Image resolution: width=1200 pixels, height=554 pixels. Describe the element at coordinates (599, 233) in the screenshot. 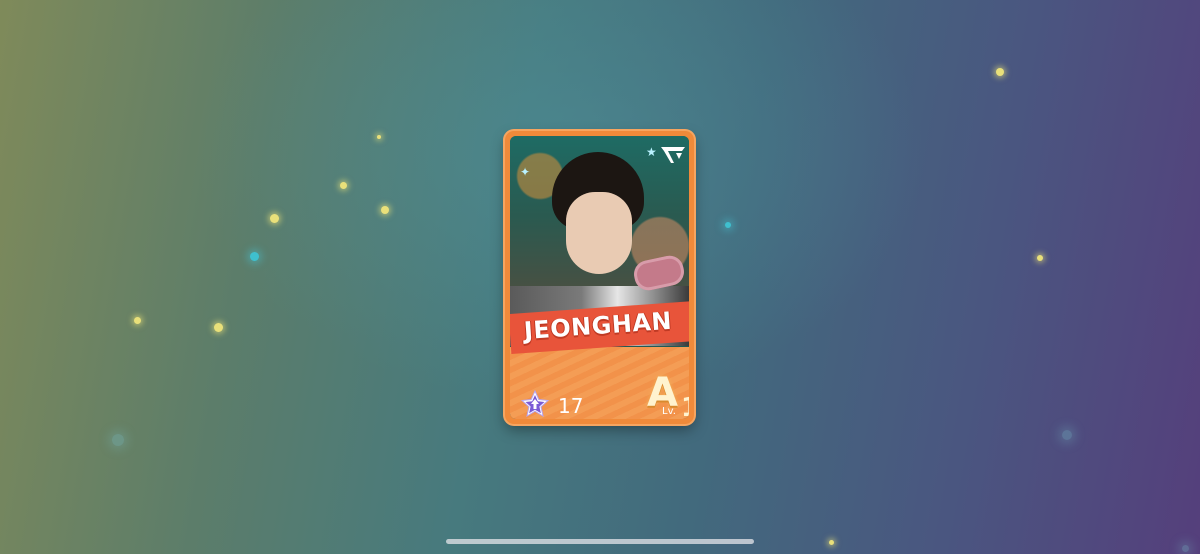

I see `photo-face` at that location.